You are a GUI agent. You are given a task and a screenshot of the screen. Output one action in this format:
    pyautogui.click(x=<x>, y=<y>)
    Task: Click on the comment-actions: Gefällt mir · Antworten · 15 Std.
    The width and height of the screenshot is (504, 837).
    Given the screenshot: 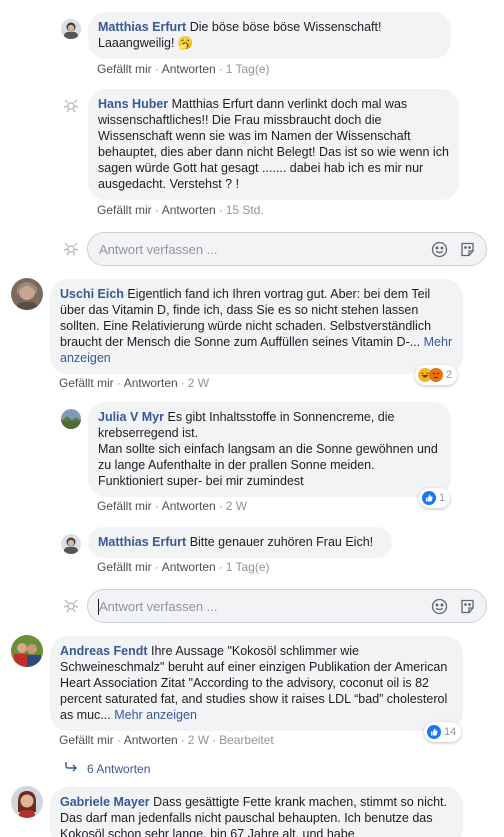 What is the action you would take?
    pyautogui.click(x=180, y=210)
    